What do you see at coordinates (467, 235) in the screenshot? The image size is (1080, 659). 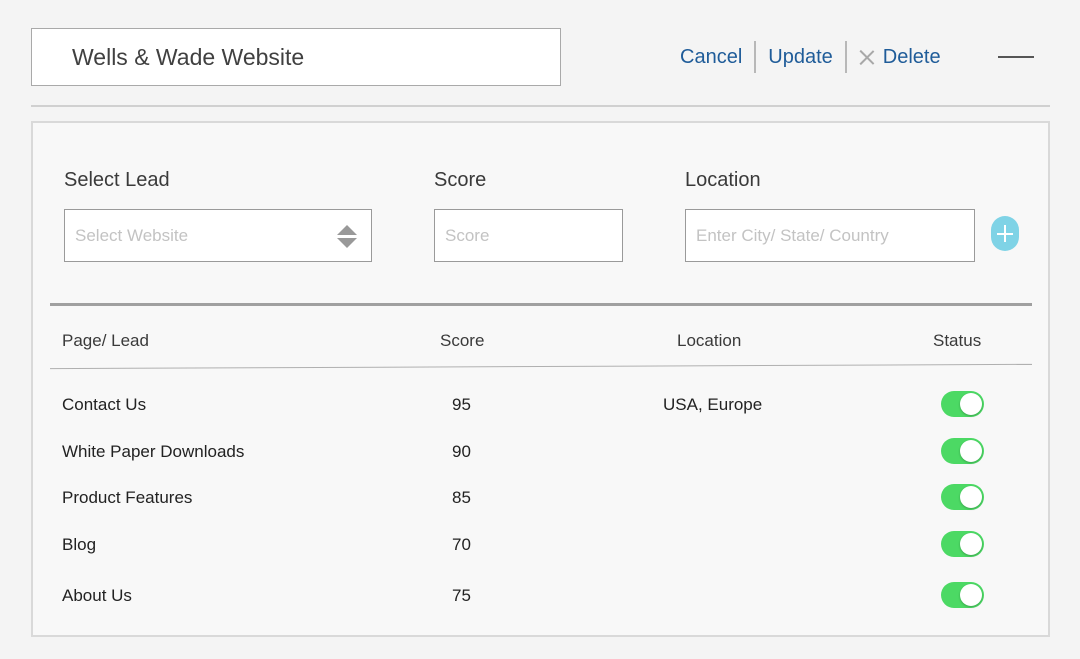 I see `score-placeholder: Score` at bounding box center [467, 235].